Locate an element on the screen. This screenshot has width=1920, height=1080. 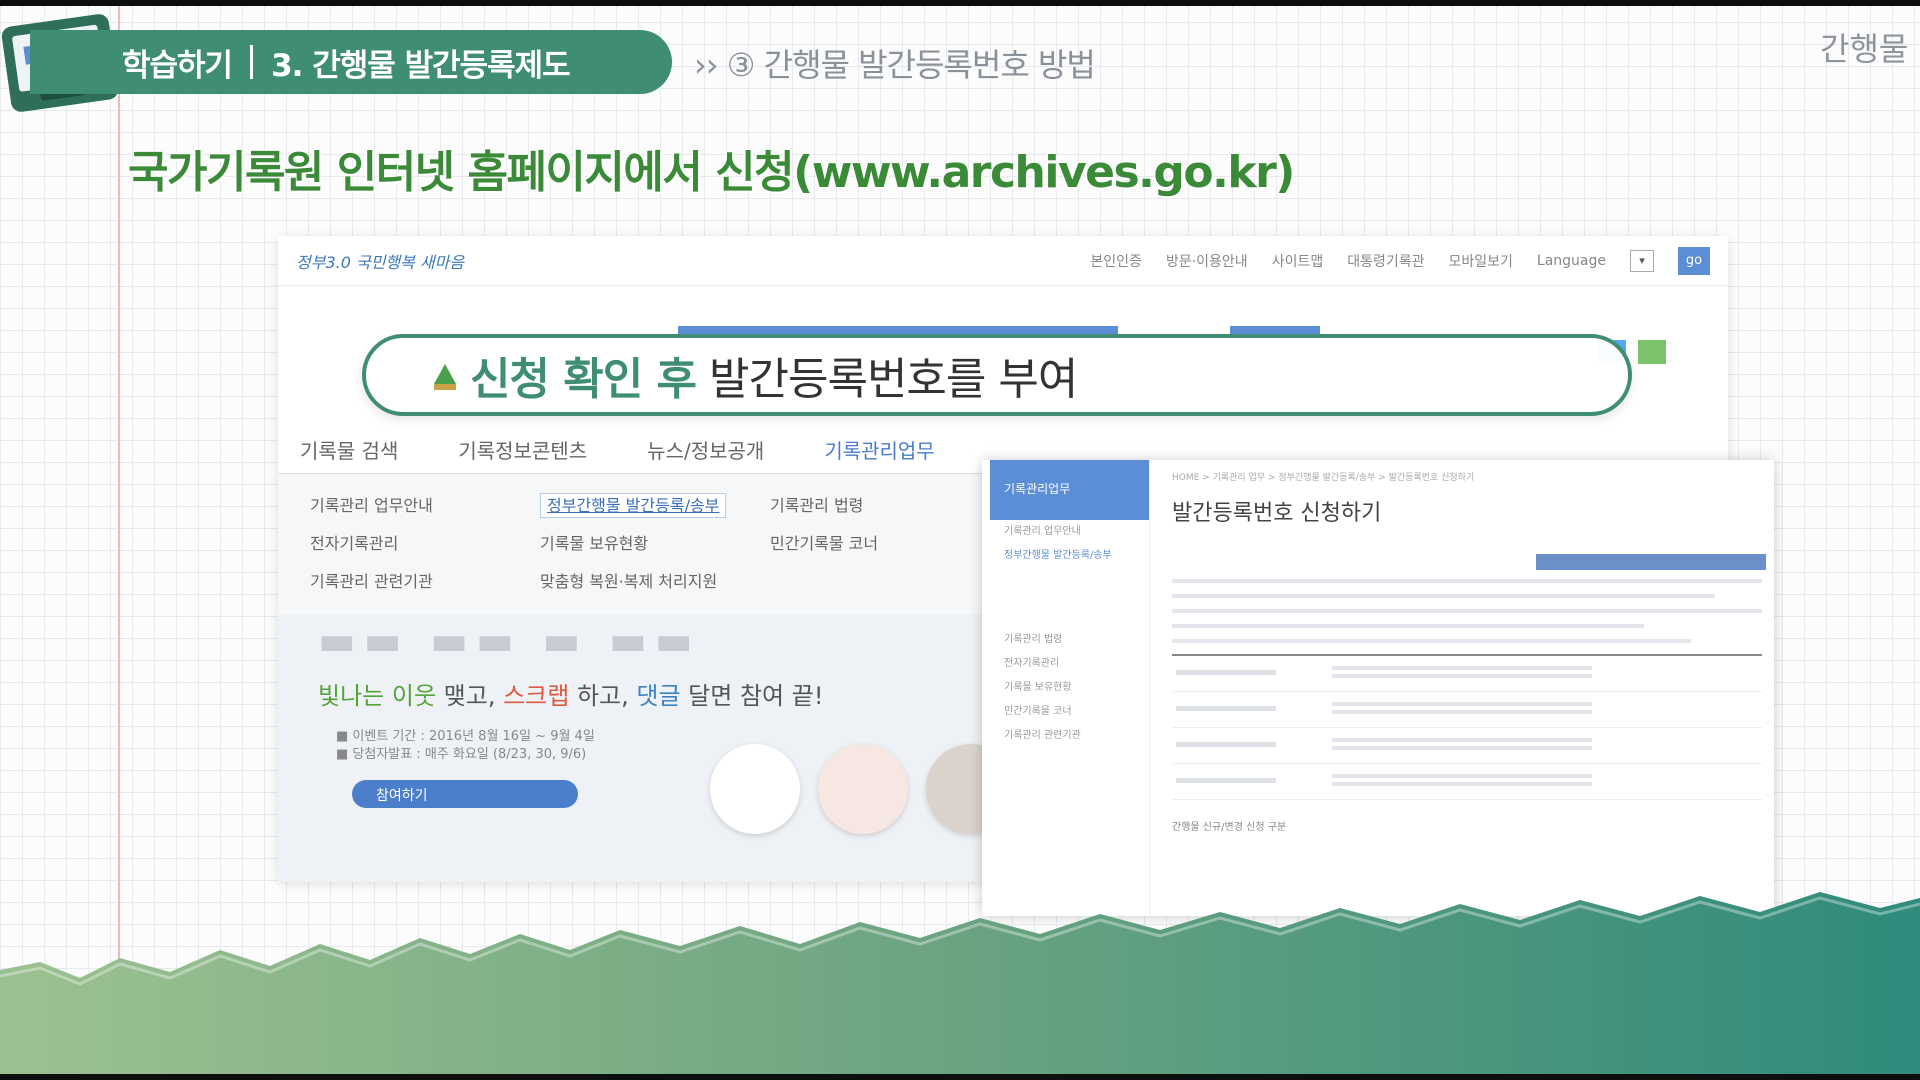
sidebar-item: 민간기록물 코너 is located at coordinates (1069, 712).